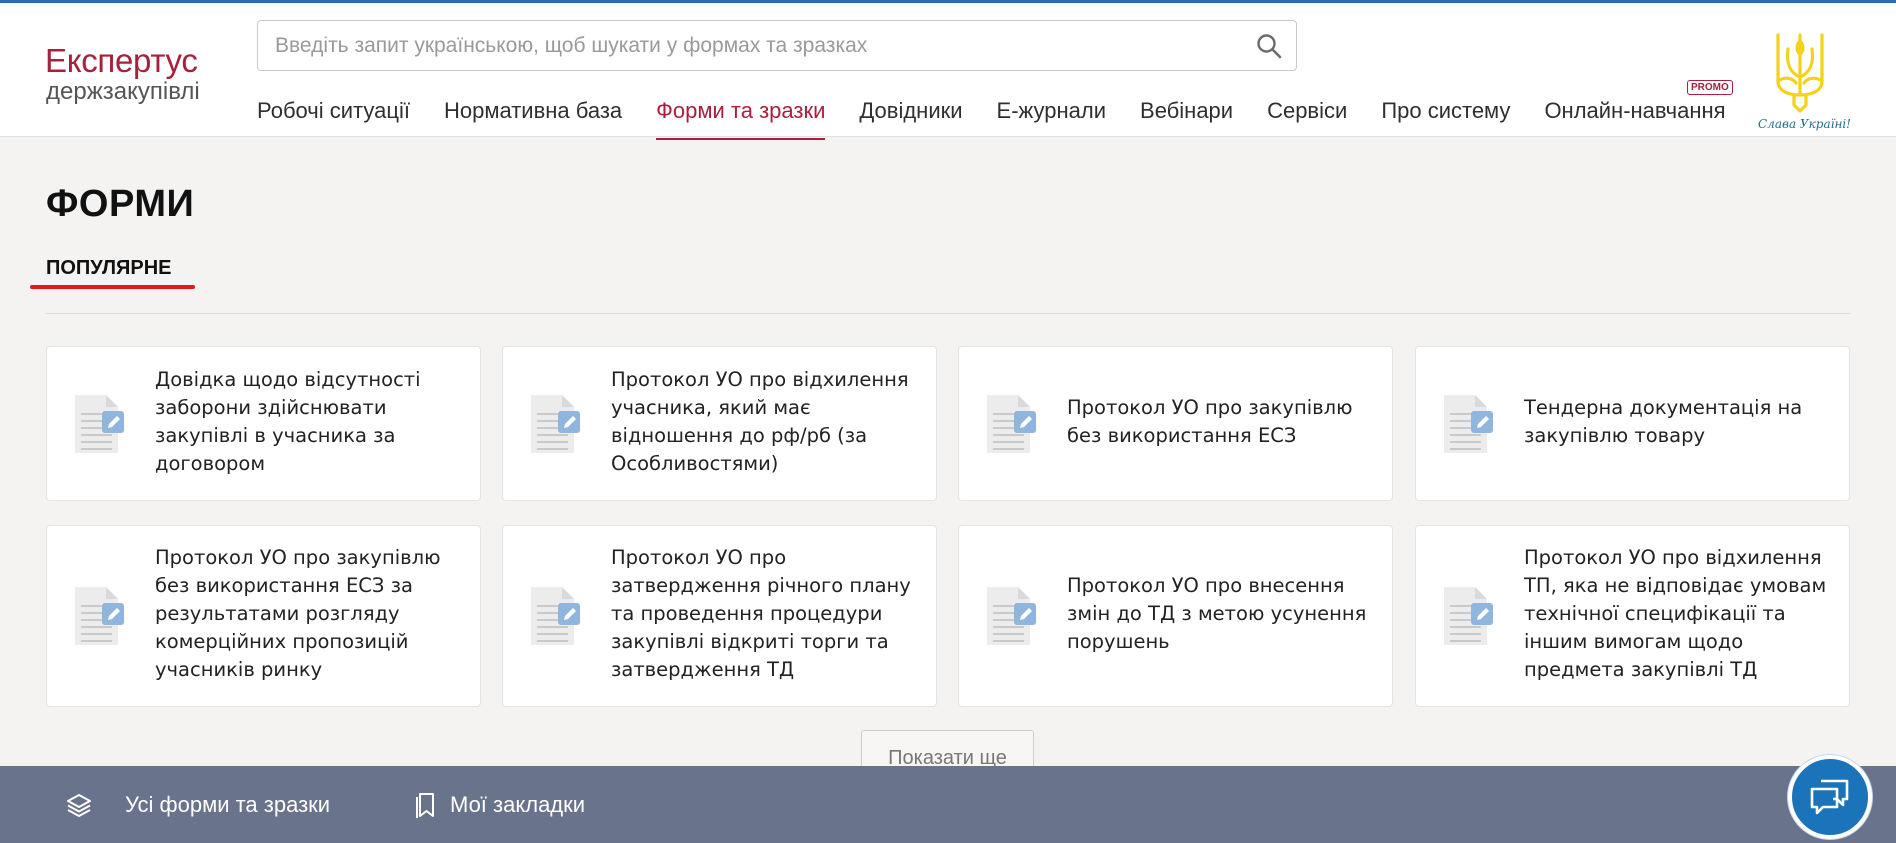 The image size is (1896, 843). I want to click on nav-item-regulatory-base: Нормативна база, so click(533, 118).